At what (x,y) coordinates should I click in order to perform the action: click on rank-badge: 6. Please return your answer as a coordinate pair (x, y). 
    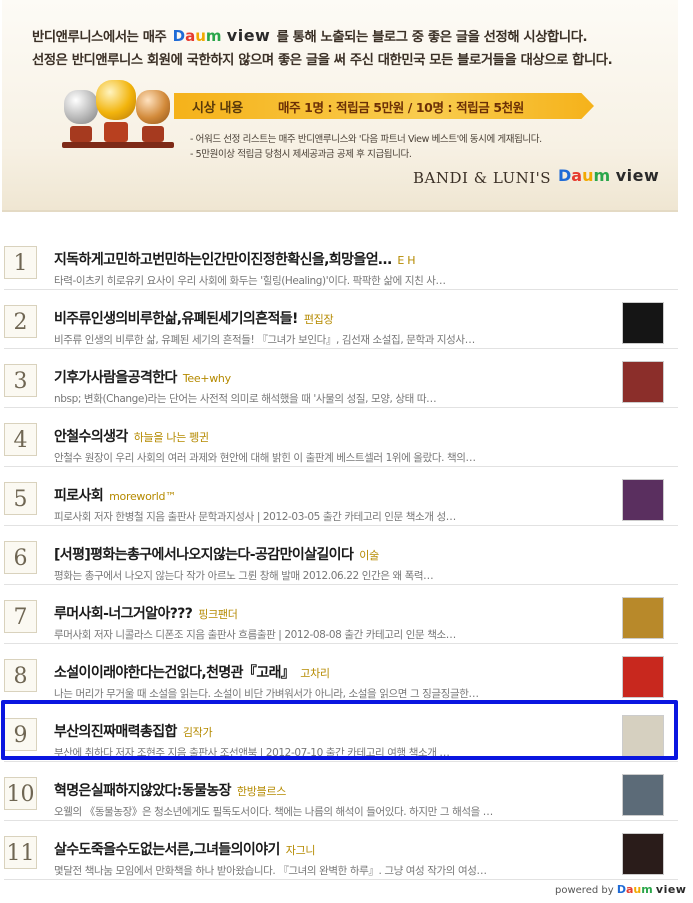
    Looking at the image, I should click on (20, 557).